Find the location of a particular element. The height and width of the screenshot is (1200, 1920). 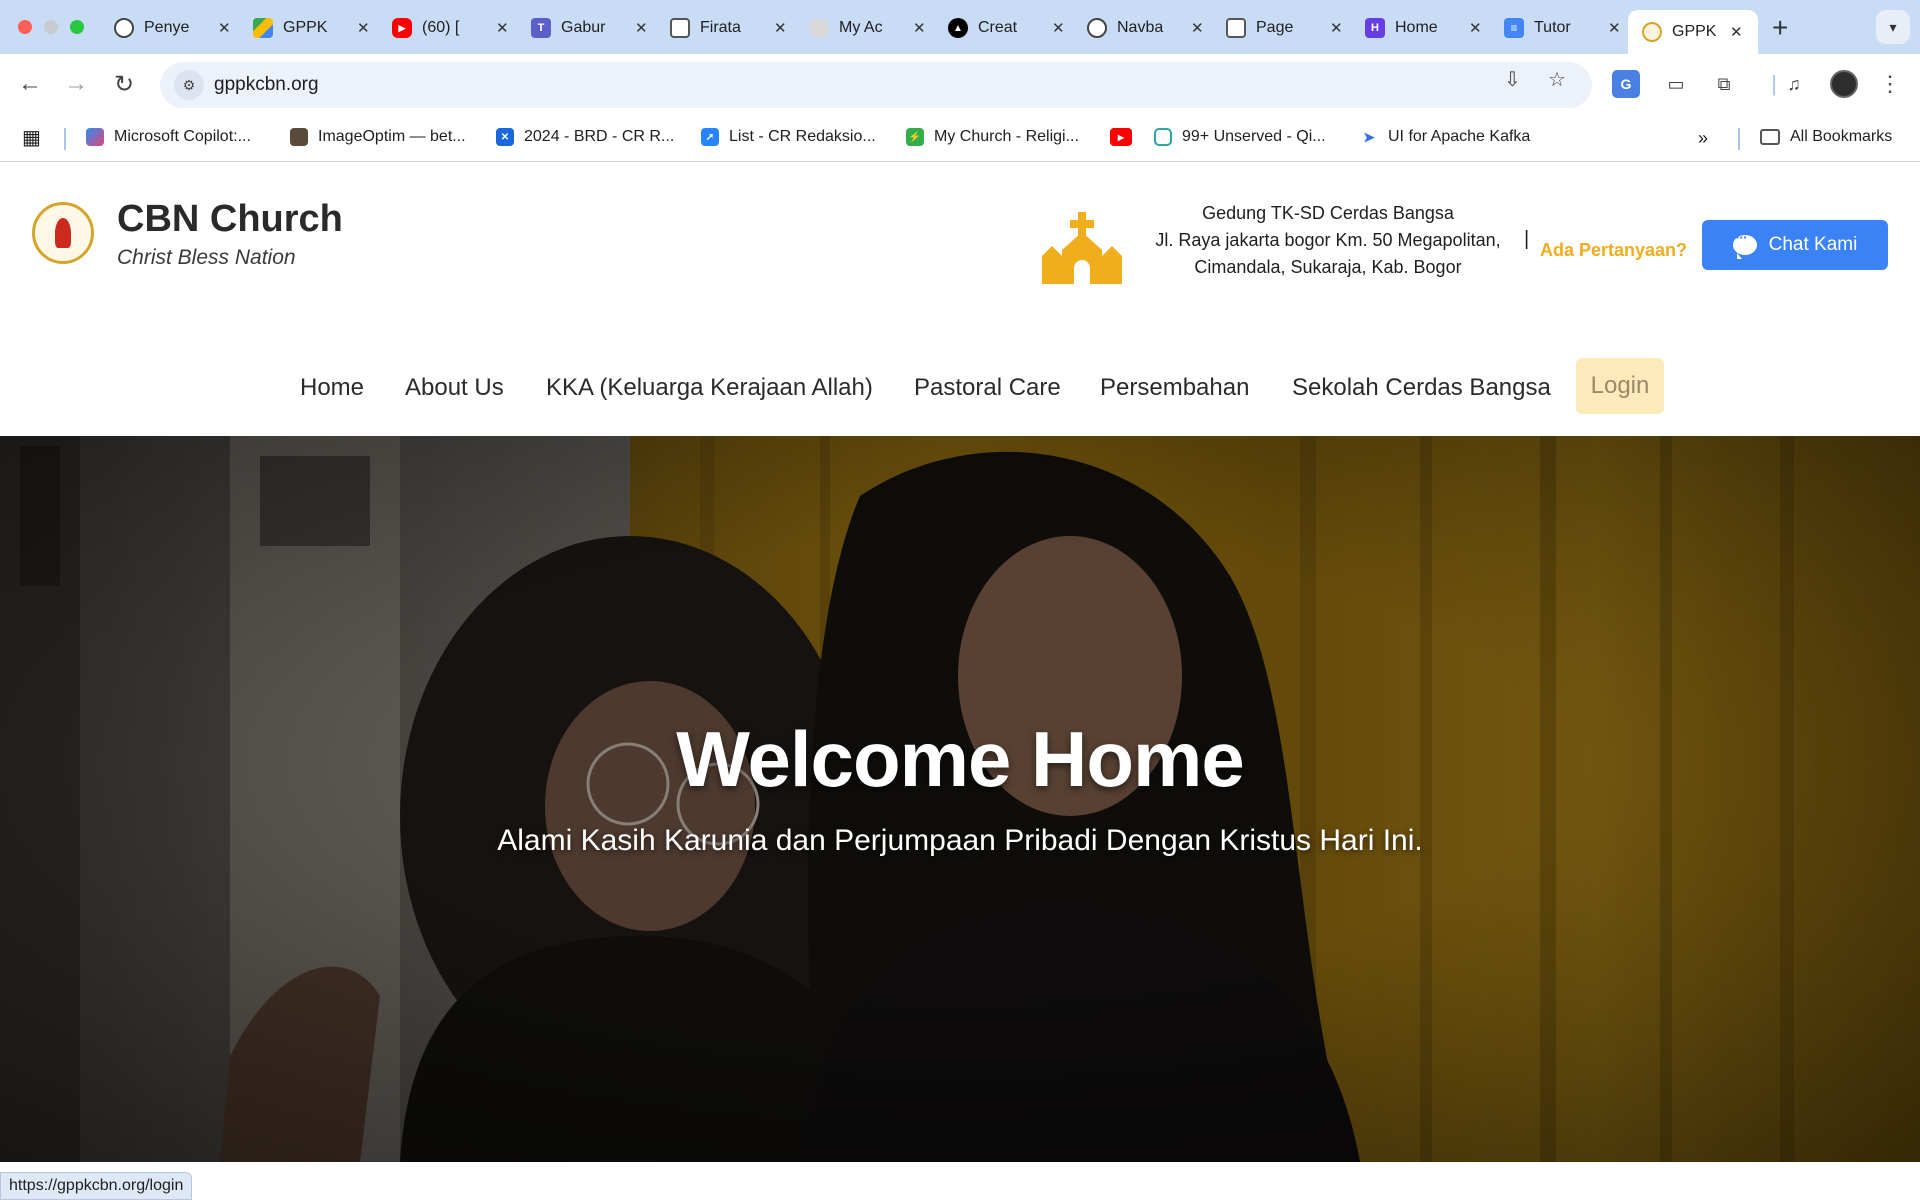

tab-title: Creat is located at coordinates (998, 27).